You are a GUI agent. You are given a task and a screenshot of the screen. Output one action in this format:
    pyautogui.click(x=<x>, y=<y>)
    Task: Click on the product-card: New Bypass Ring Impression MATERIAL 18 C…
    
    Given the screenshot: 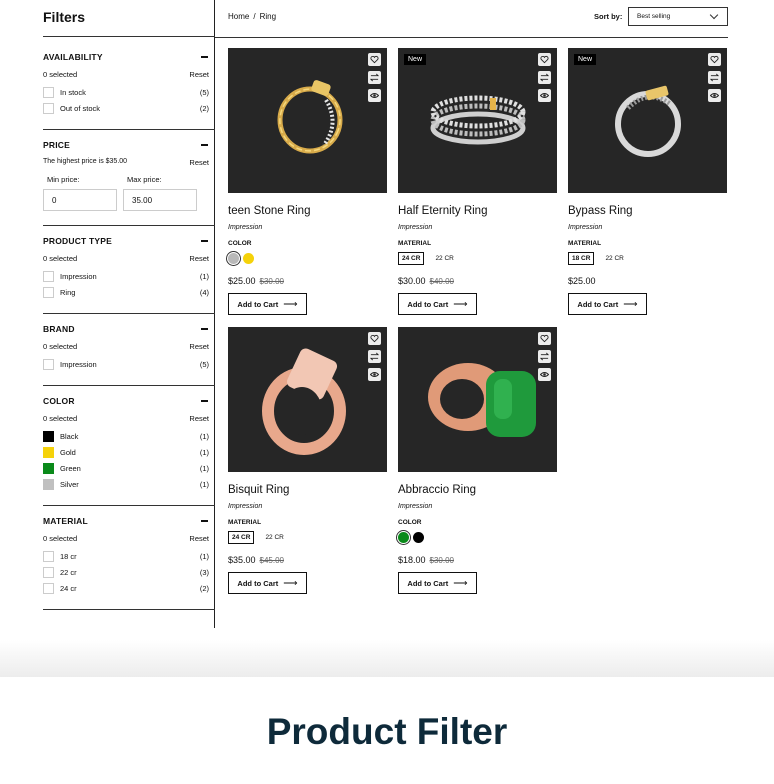 What is the action you would take?
    pyautogui.click(x=647, y=181)
    